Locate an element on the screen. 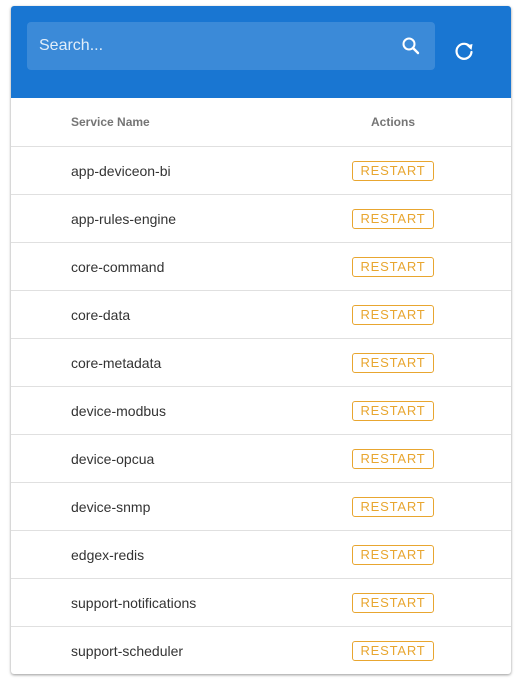 The width and height of the screenshot is (519, 684). service-name: support-notifications is located at coordinates (134, 603).